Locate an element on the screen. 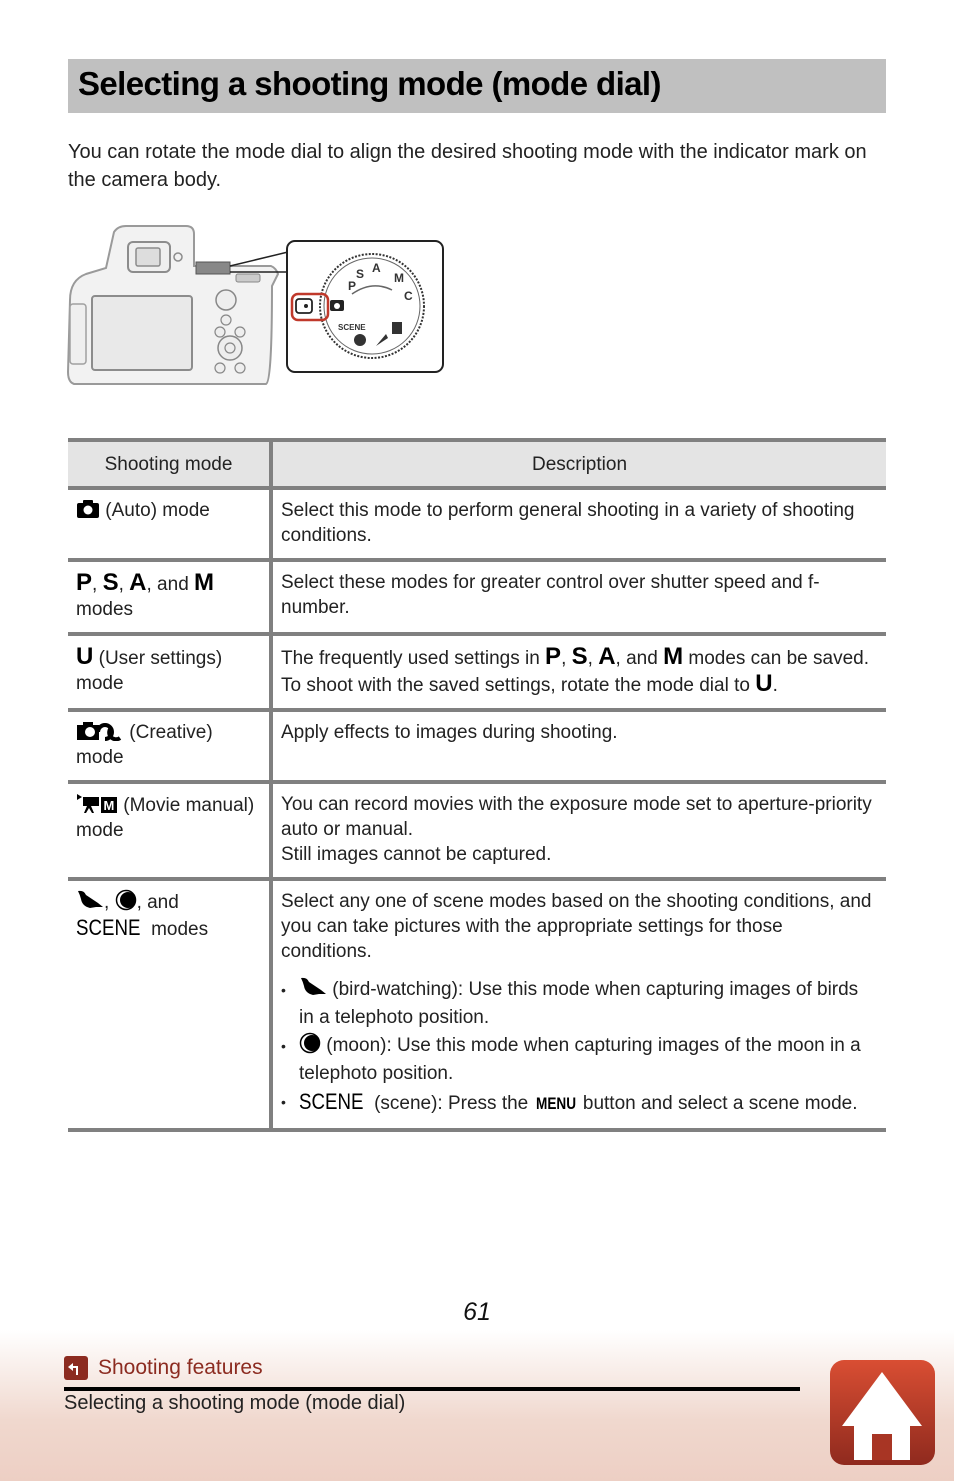 This screenshot has height=1481, width=954. section-link-label: Shooting features is located at coordinates (180, 1368).